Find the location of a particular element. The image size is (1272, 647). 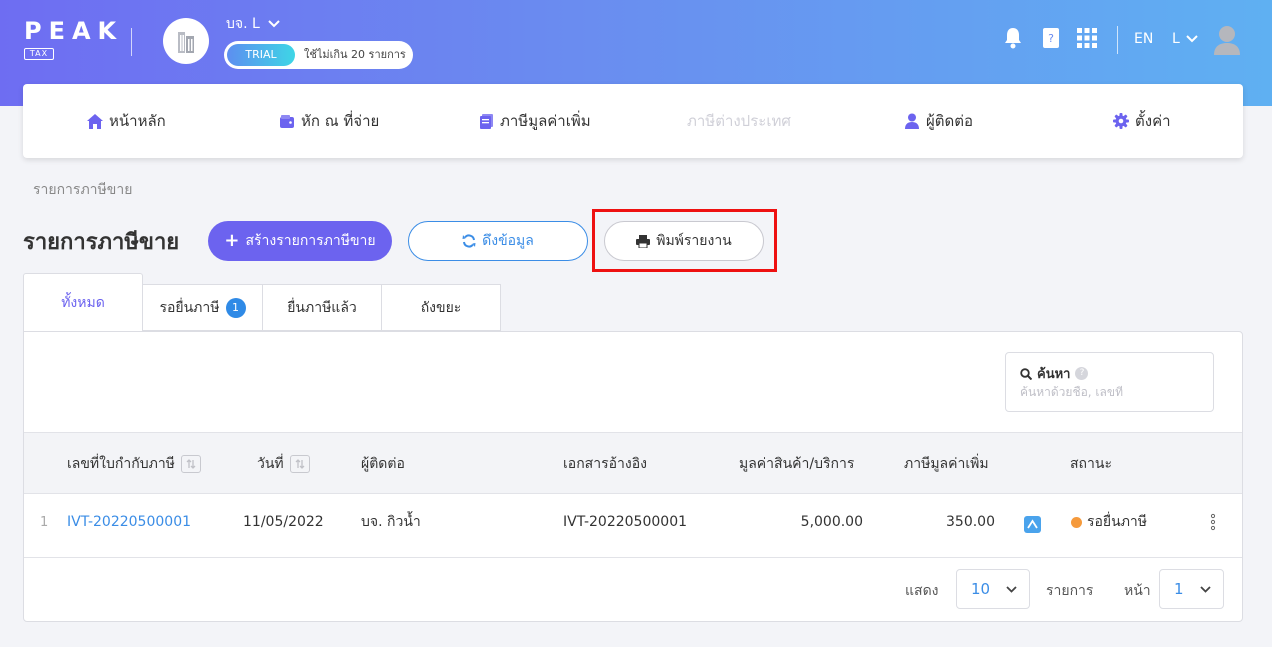

search-label-group: ค้นหา ? is located at coordinates (1054, 373).